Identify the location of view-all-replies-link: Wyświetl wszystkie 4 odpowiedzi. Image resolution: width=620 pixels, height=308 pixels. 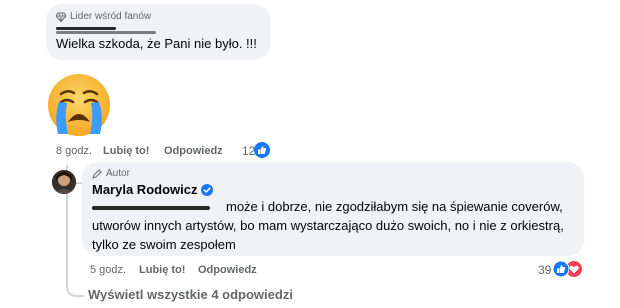
(190, 294).